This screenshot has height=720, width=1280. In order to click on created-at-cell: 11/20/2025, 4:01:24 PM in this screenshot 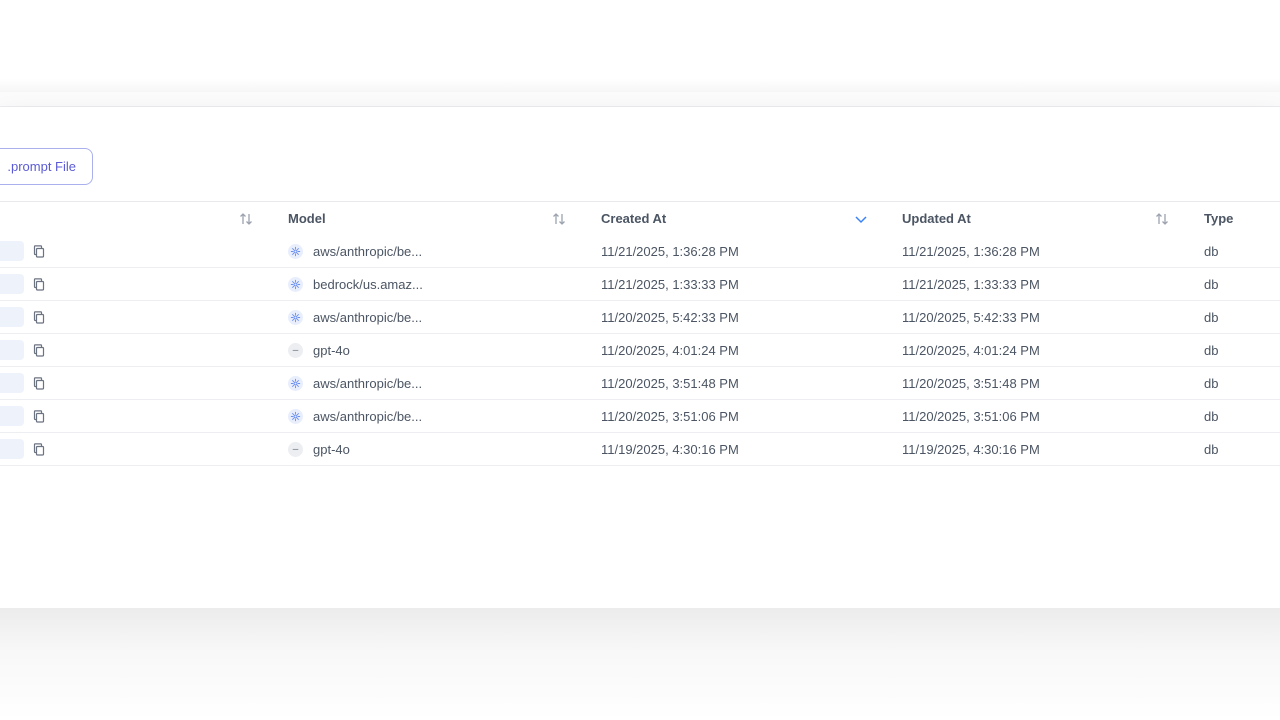, I will do `click(670, 350)`.